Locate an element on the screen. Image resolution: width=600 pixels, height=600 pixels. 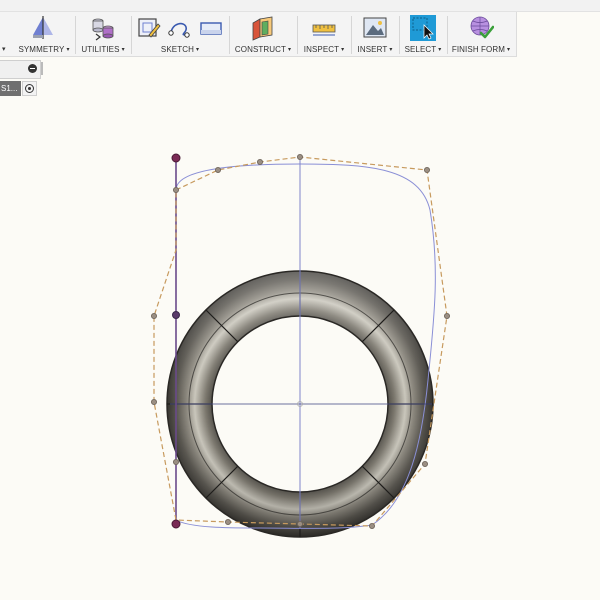
bottom-endpoint-handle is located at coordinates (176, 524).